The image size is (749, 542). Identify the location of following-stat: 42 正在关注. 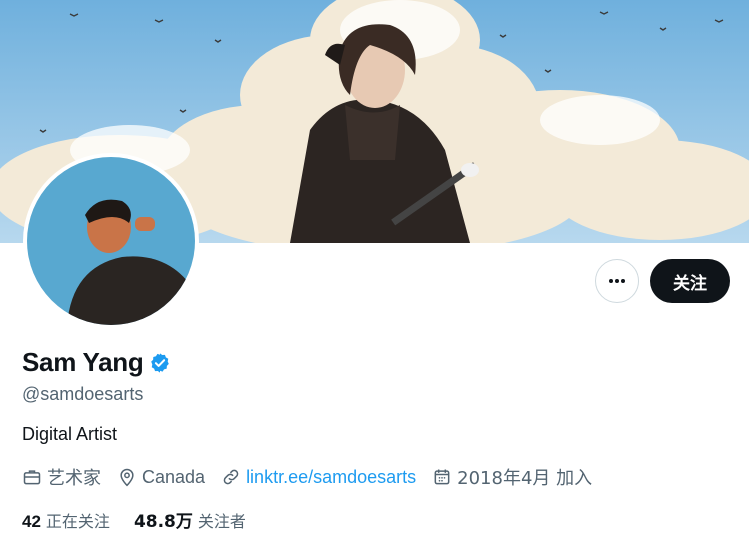
(66, 520).